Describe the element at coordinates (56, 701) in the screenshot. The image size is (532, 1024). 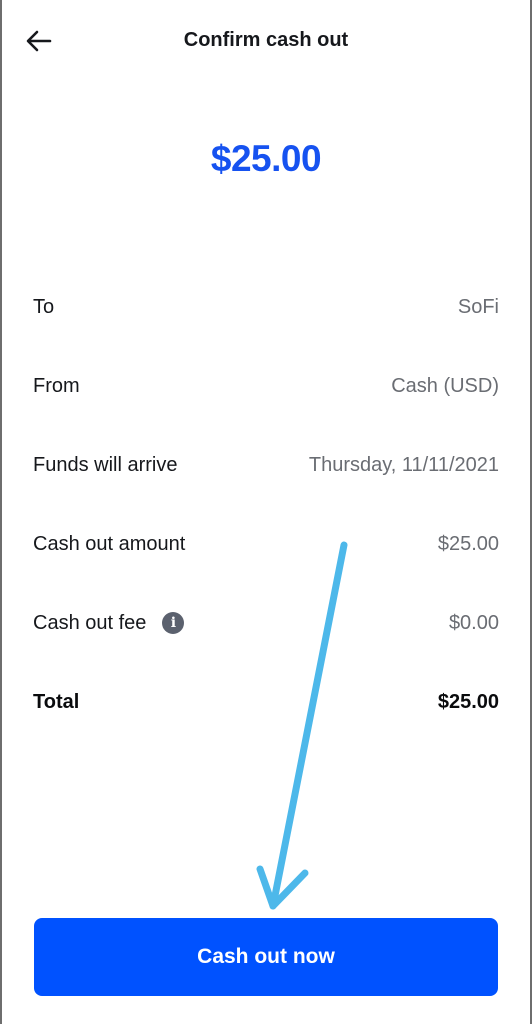
I see `total-label: Total` at that location.